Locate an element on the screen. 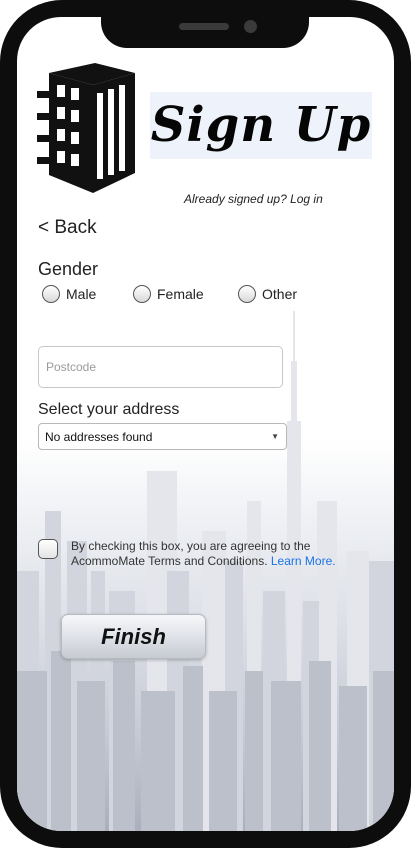 The height and width of the screenshot is (848, 411). address-label: Select your address is located at coordinates (109, 409).